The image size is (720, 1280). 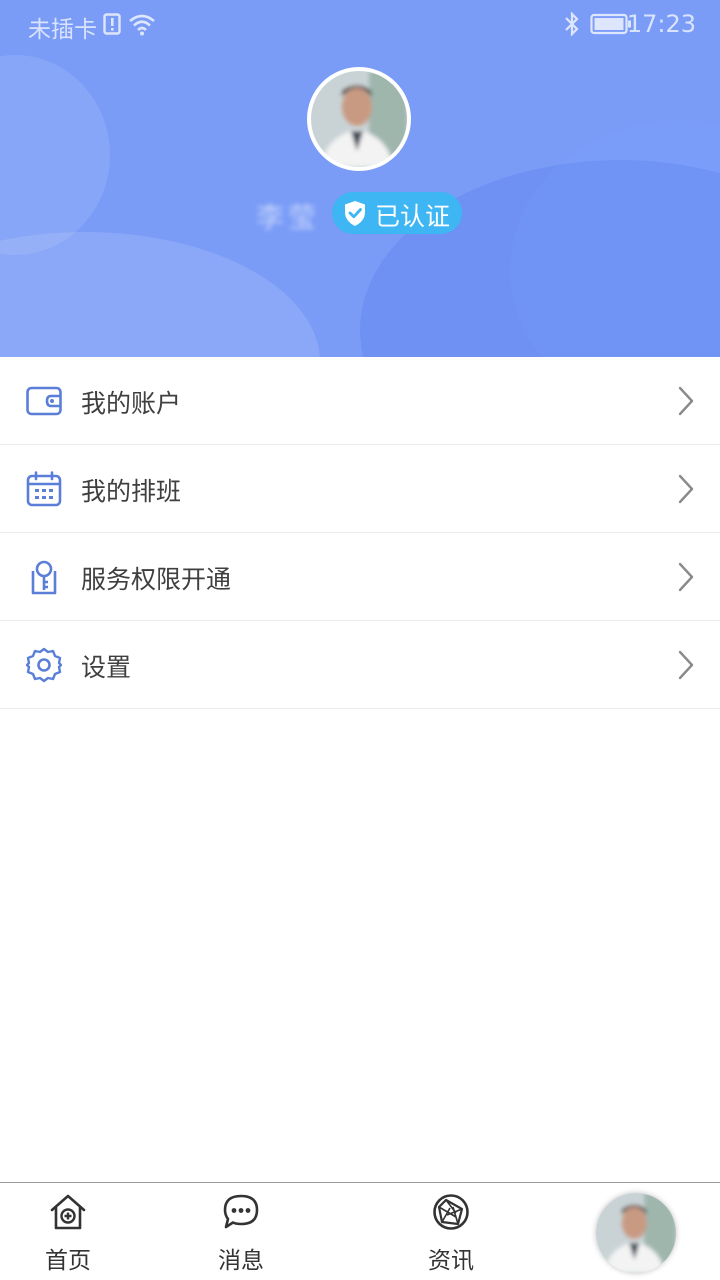 I want to click on status-bar: 未插卡 17:23, so click(x=360, y=25).